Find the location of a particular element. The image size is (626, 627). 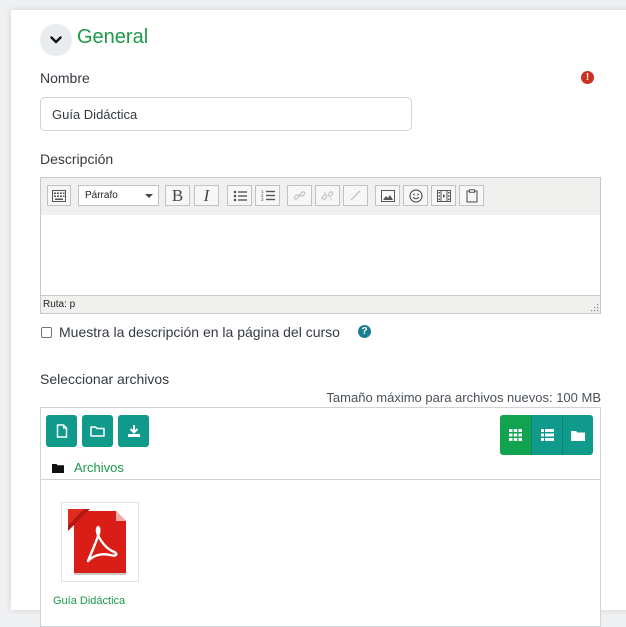

nombre-label: Nombre is located at coordinates (65, 78).